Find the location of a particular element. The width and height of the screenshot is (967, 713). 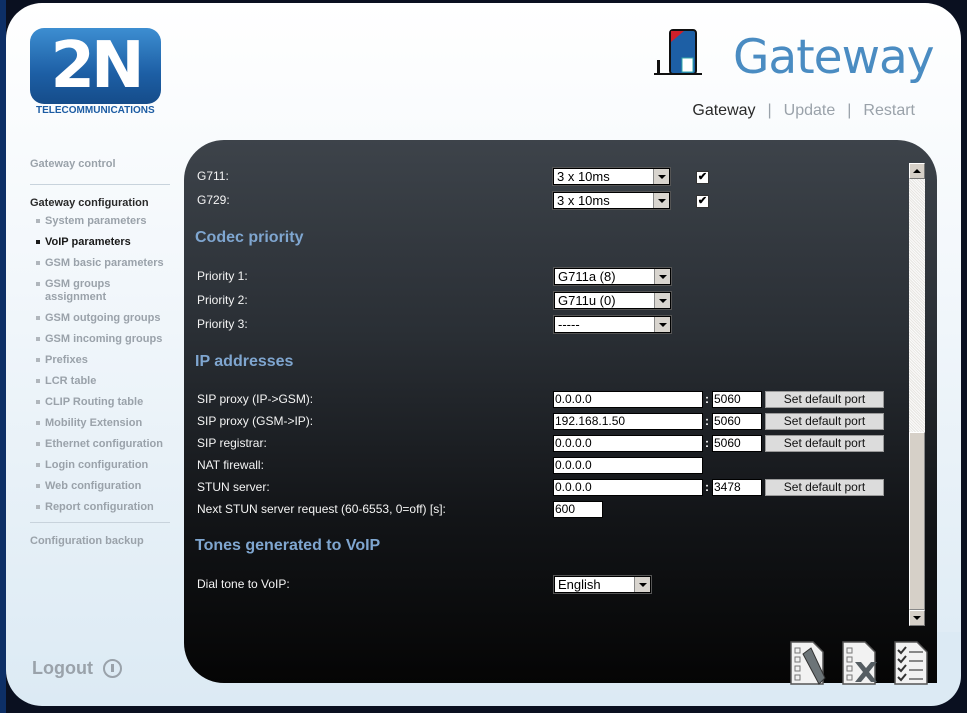

logo-subtitle: TELECOMMUNICATIONS is located at coordinates (95, 110).